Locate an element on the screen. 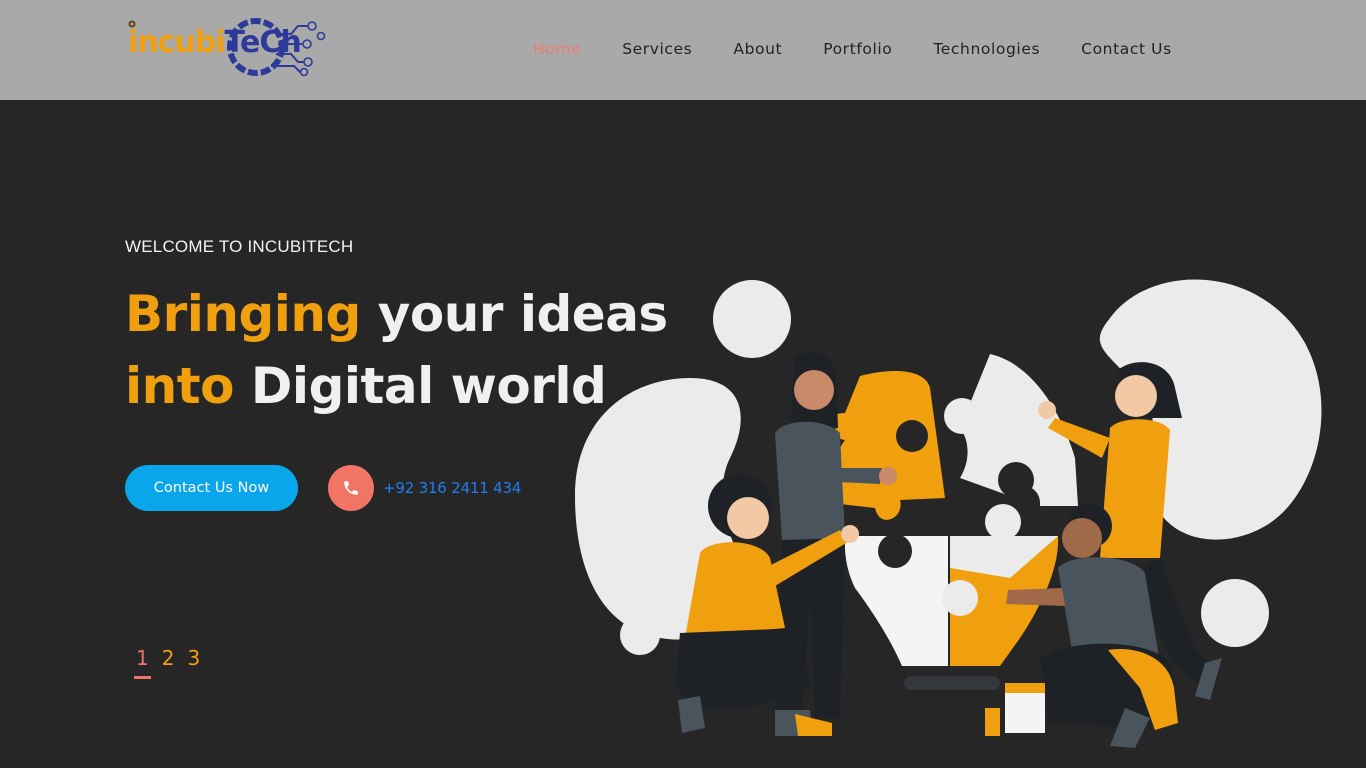  nav-about: About is located at coordinates (757, 49).